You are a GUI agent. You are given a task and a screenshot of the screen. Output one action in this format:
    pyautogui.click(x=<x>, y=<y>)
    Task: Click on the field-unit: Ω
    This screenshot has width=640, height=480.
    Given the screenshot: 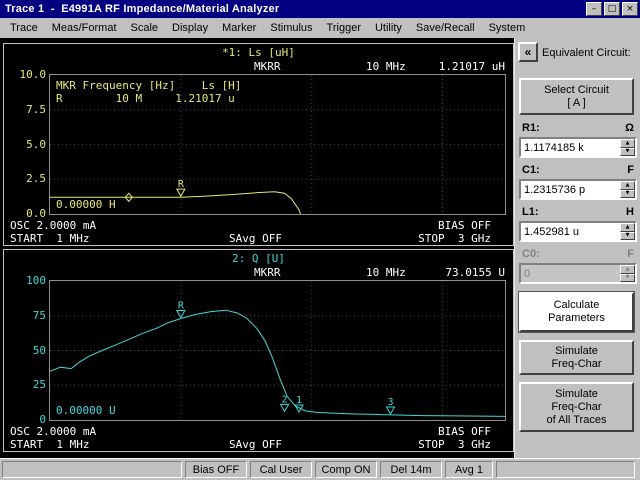 What is the action you would take?
    pyautogui.click(x=629, y=128)
    